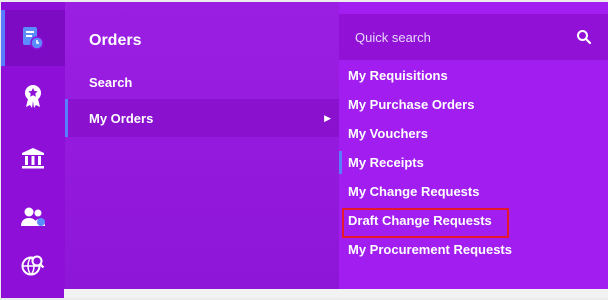 This screenshot has width=608, height=300. I want to click on users-icon, so click(33, 216).